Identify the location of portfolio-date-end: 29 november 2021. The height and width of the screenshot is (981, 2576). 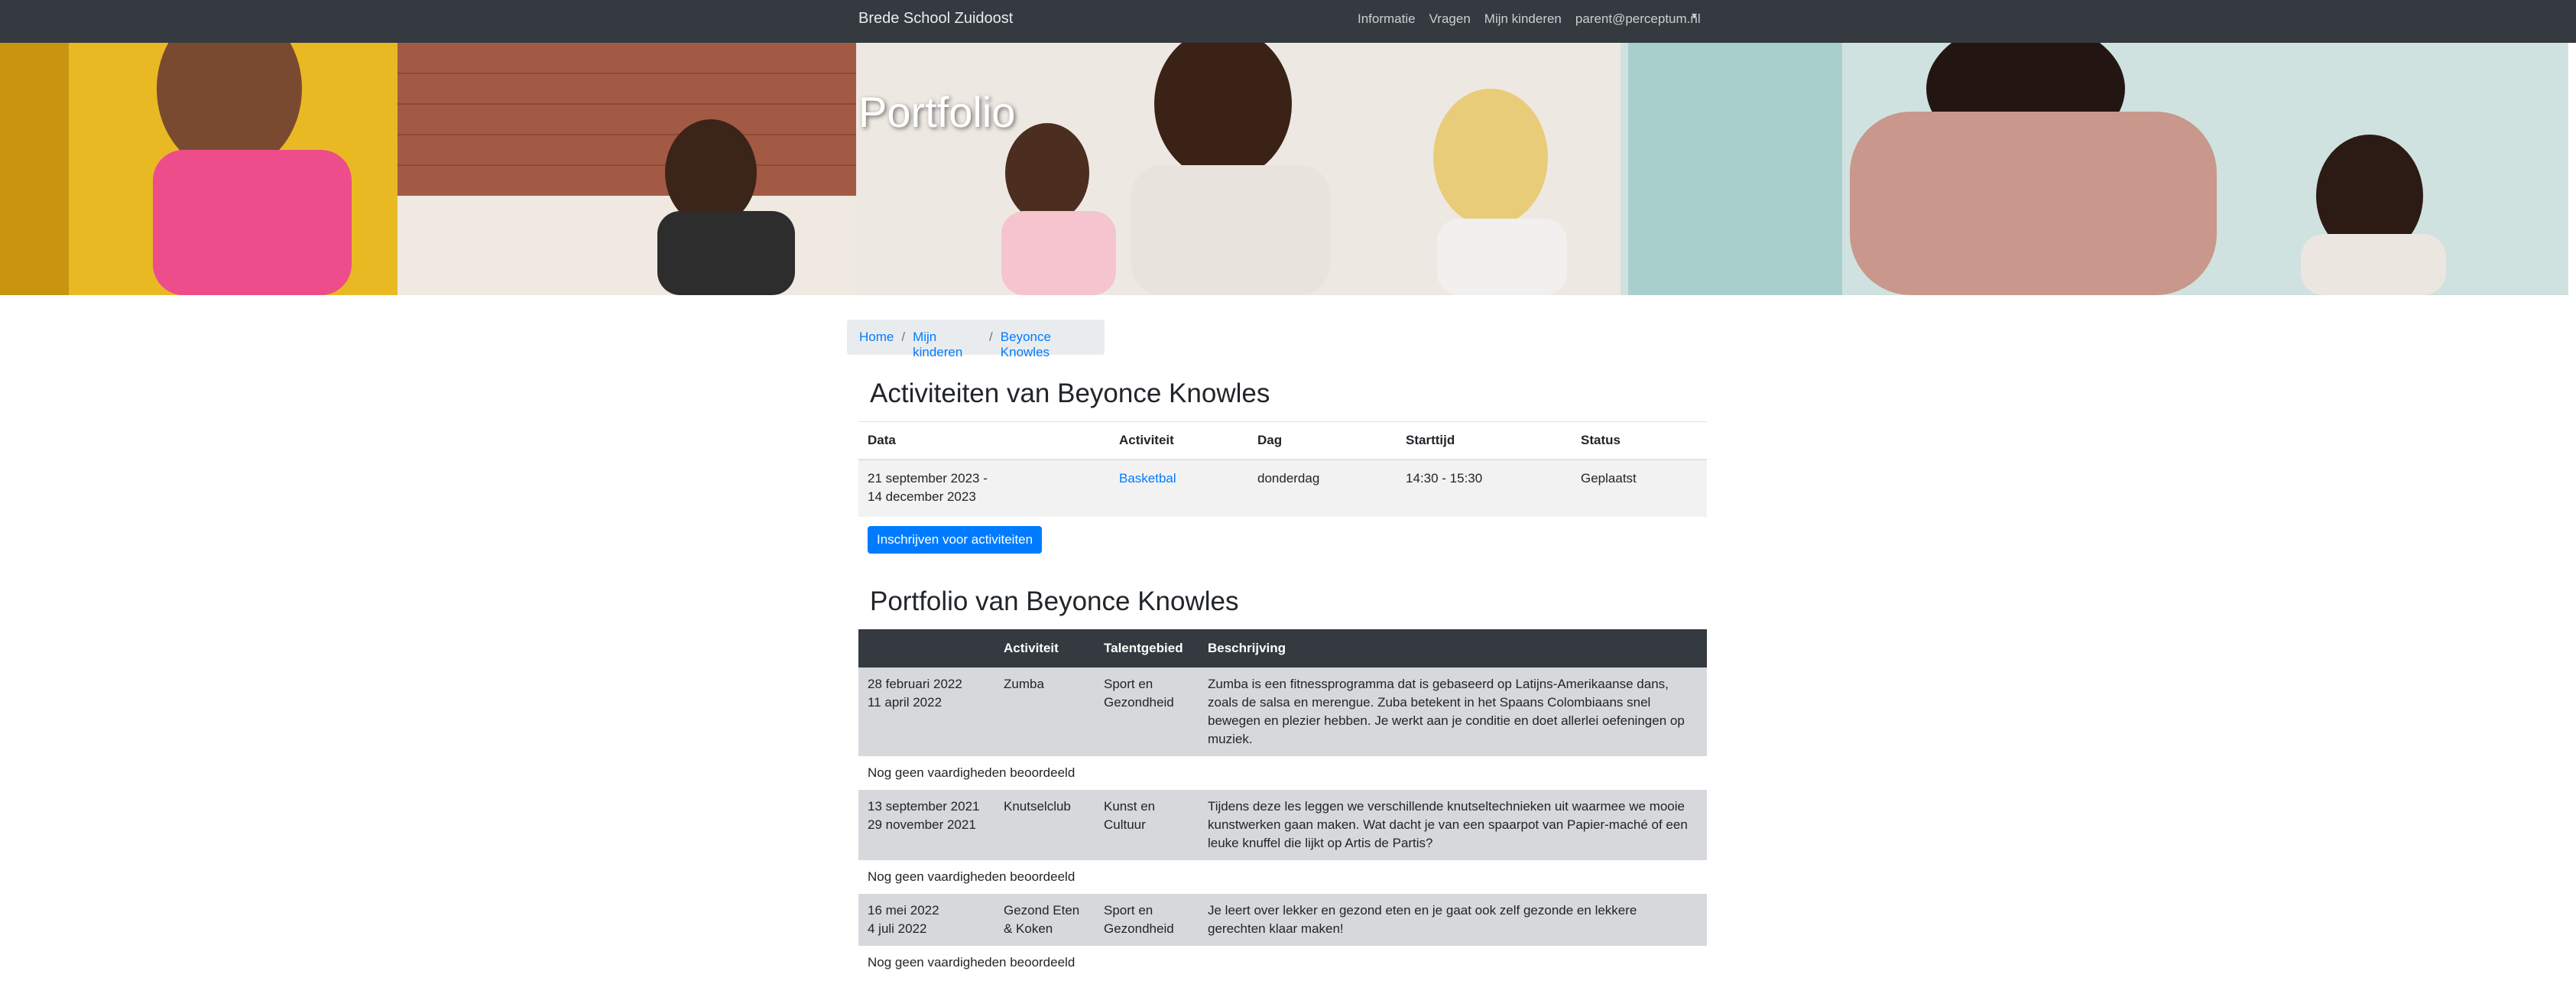
(922, 824).